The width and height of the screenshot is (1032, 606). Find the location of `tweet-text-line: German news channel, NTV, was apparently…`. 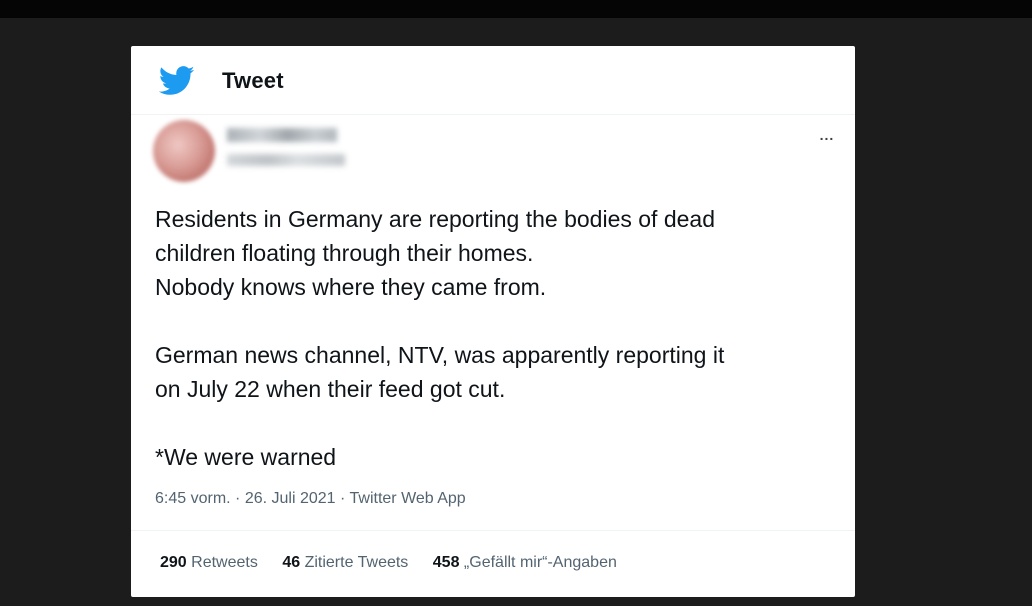

tweet-text-line: German news channel, NTV, was apparently… is located at coordinates (440, 355).